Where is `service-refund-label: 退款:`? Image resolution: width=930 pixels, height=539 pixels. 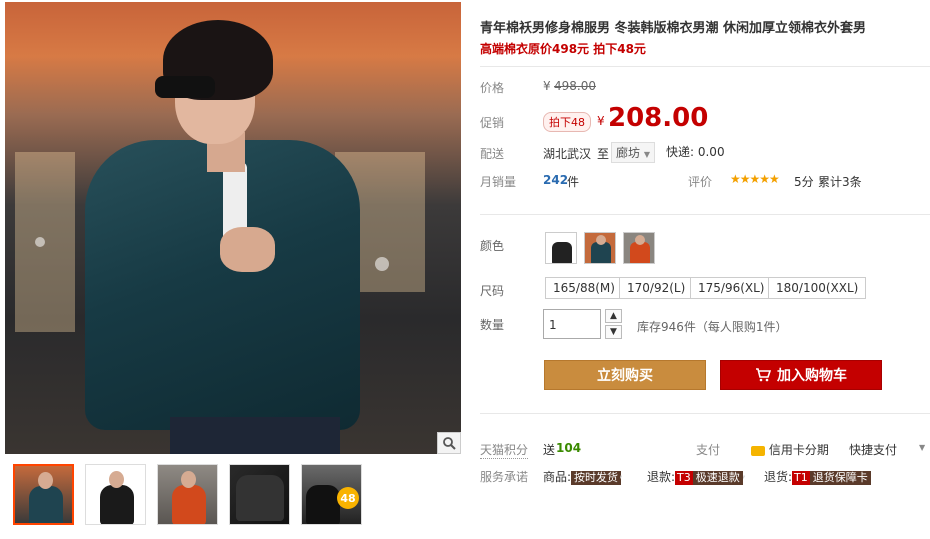 service-refund-label: 退款: is located at coordinates (661, 477).